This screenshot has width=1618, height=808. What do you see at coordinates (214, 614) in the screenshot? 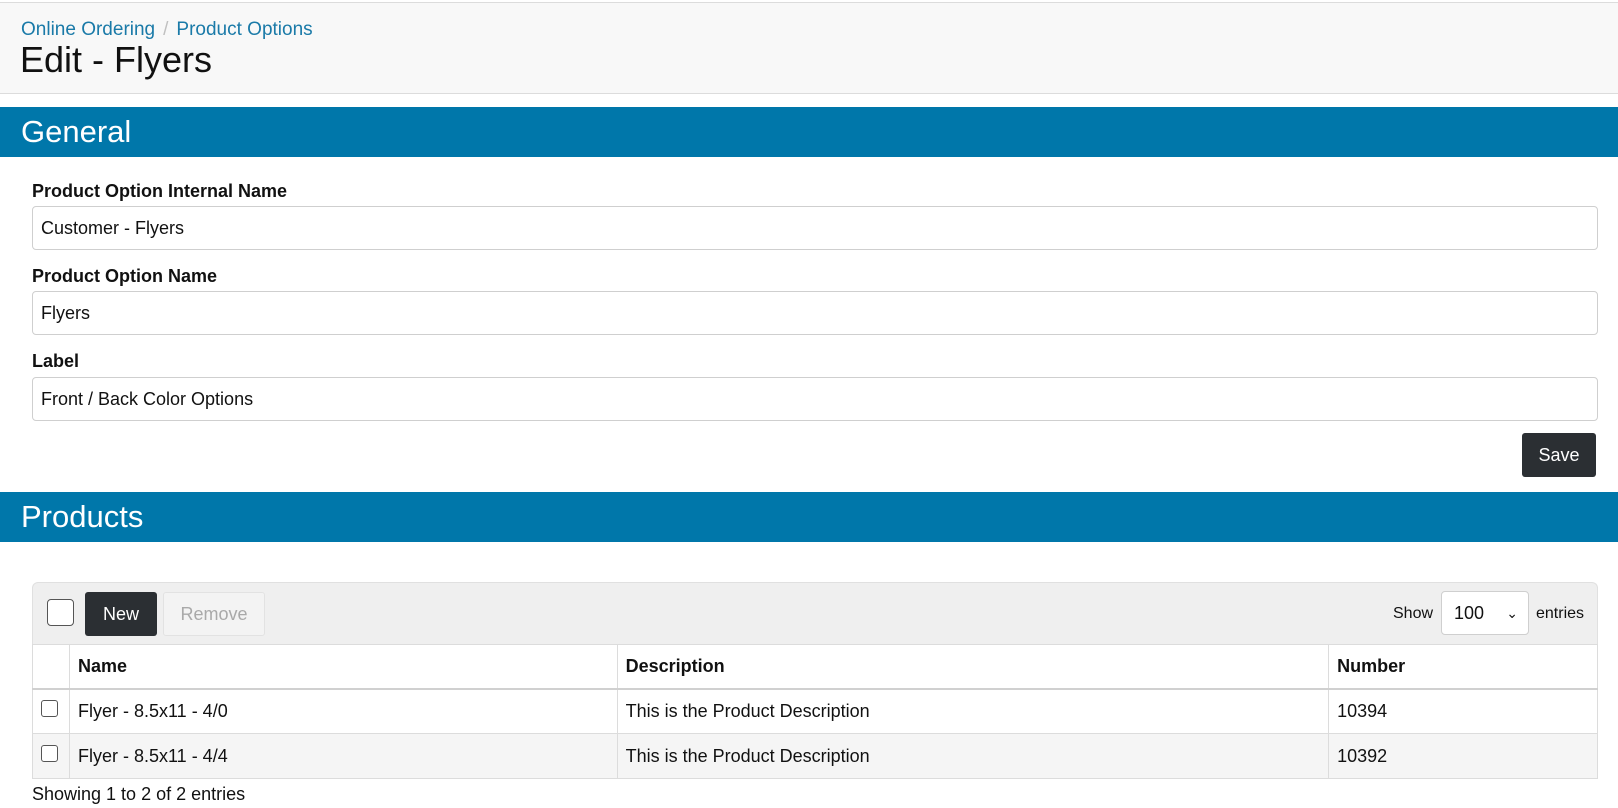
I see `remove-button: Remove` at bounding box center [214, 614].